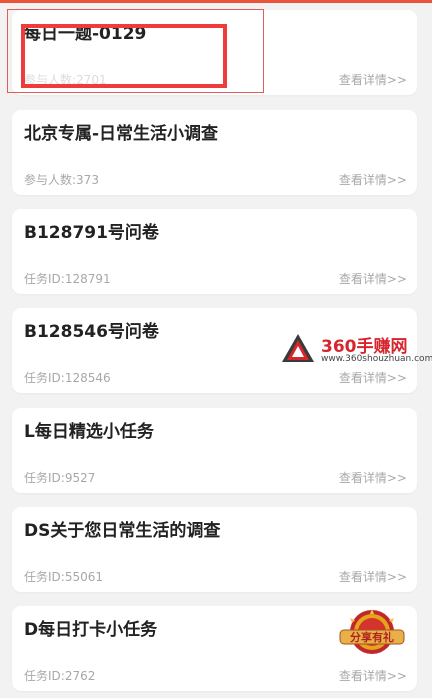  I want to click on task-participants: 参与人数:2701, so click(65, 80).